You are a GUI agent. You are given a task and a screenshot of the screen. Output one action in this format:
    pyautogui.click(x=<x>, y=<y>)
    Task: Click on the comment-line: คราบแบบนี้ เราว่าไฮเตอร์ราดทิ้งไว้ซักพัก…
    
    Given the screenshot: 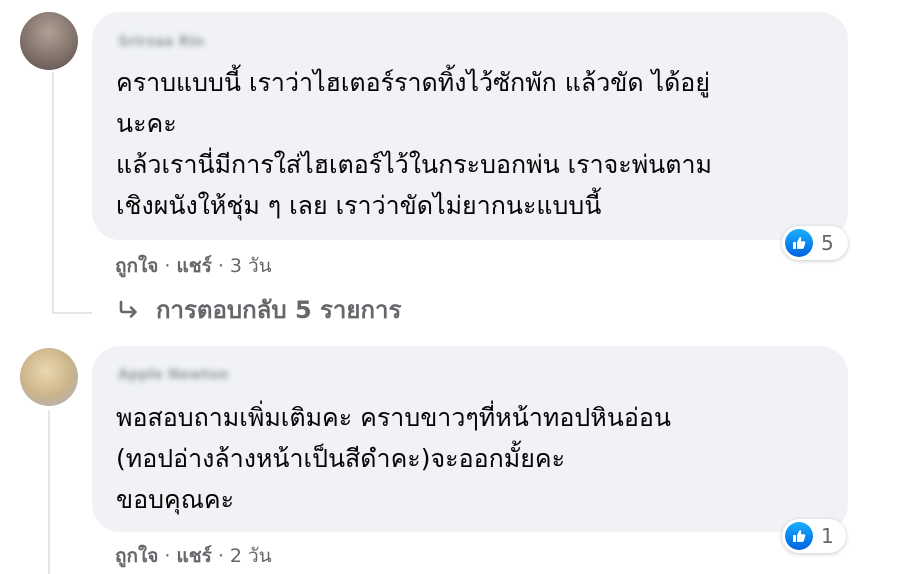 What is the action you would take?
    pyautogui.click(x=413, y=82)
    